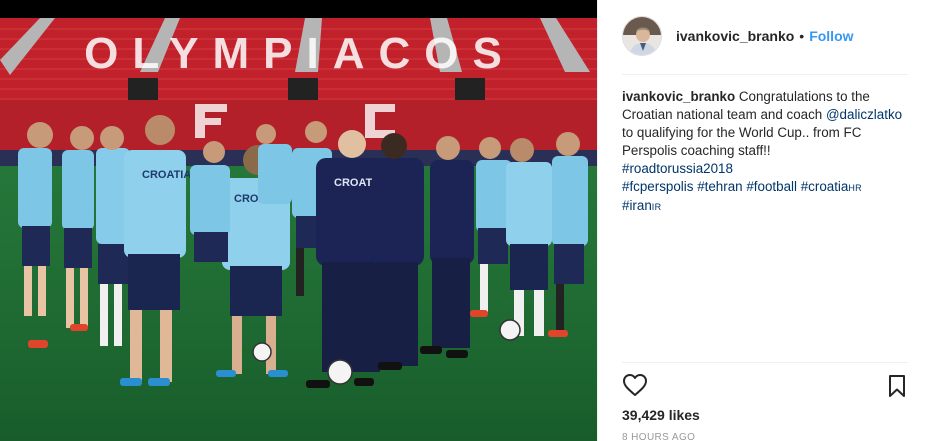 This screenshot has width=929, height=441. What do you see at coordinates (661, 415) in the screenshot?
I see `likes-count: 39,429 likes` at bounding box center [661, 415].